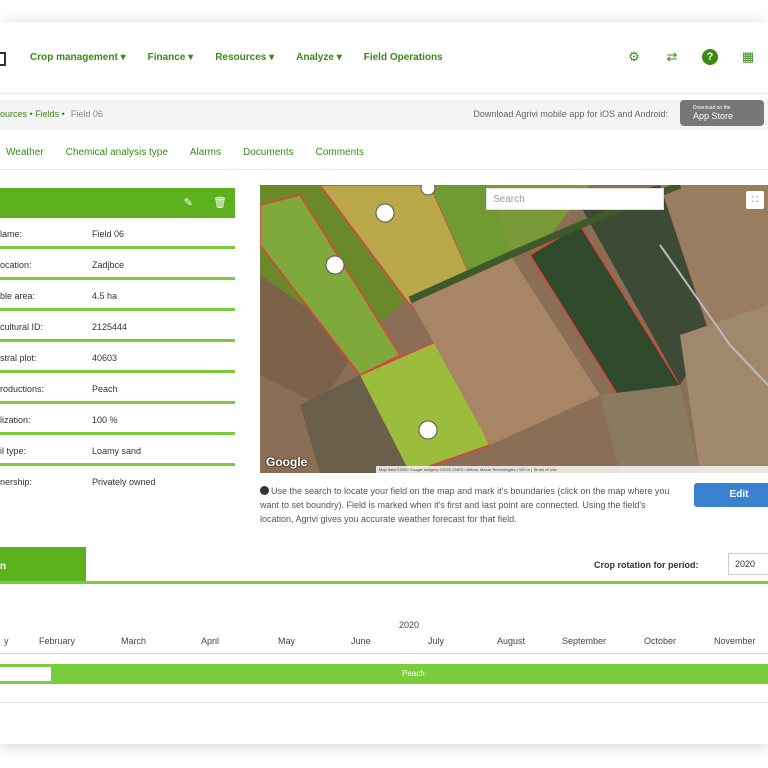 The image size is (768, 768). Describe the element at coordinates (264, 490) in the screenshot. I see `info-bullet-icon` at that location.